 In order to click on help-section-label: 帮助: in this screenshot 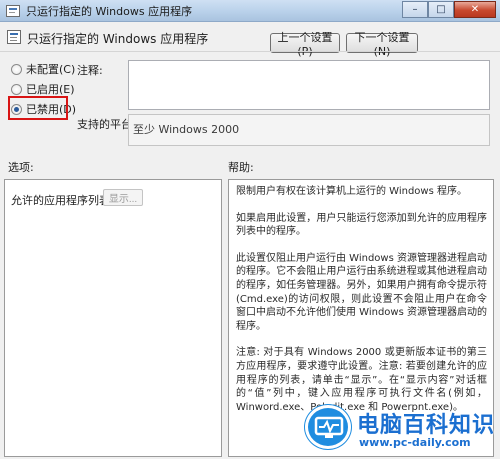, I will do `click(241, 167)`.